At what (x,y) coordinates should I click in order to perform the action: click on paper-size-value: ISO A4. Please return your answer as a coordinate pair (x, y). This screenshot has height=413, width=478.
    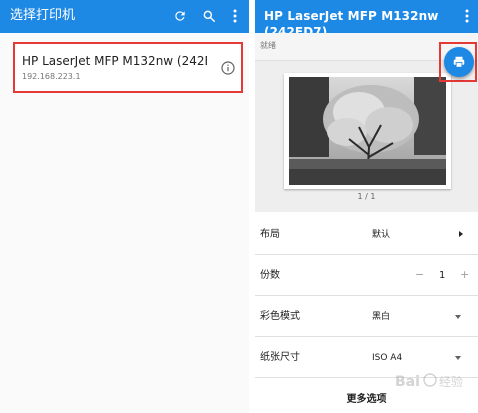
    Looking at the image, I should click on (387, 358).